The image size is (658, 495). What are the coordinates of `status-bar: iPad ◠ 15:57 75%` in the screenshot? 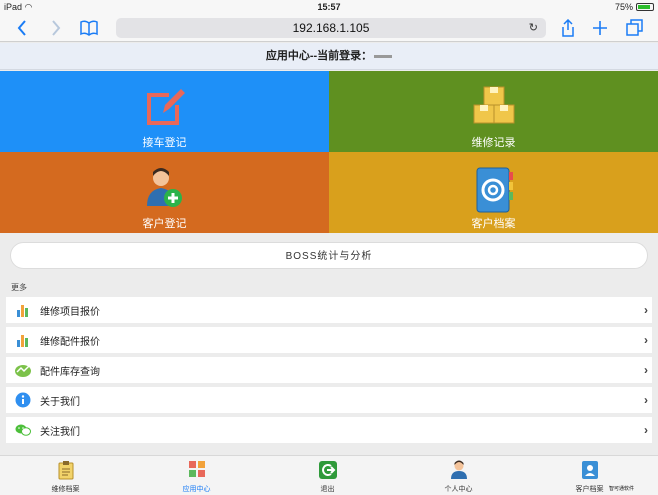 It's located at (329, 7).